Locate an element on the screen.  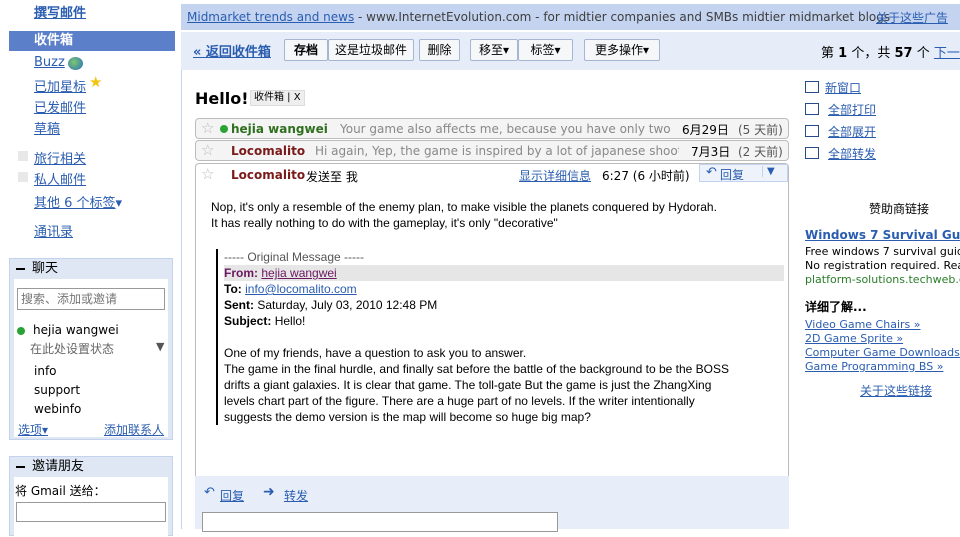
delete-button: 删除 is located at coordinates (439, 50).